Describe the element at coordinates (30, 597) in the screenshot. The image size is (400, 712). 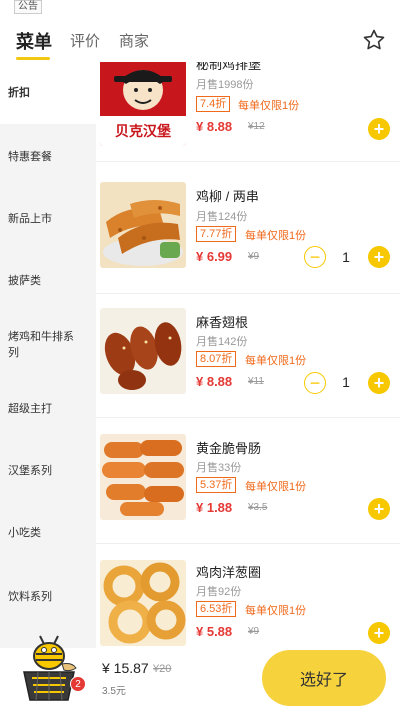
I see `sidebar-item-label: 饮料系列` at that location.